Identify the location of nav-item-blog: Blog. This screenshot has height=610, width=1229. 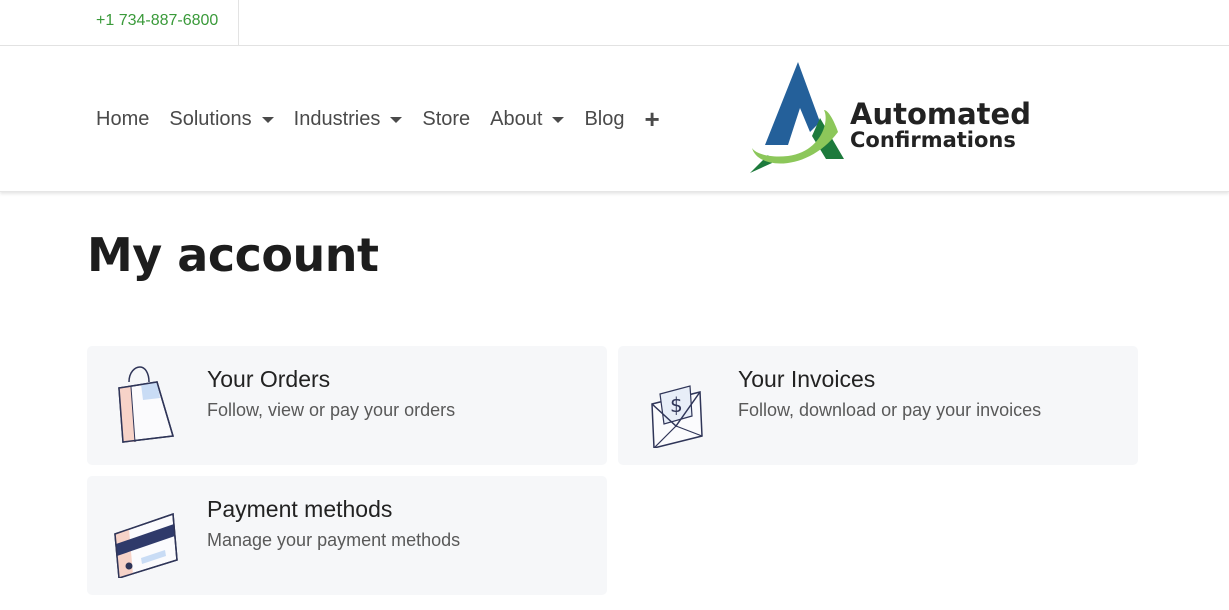
(604, 119).